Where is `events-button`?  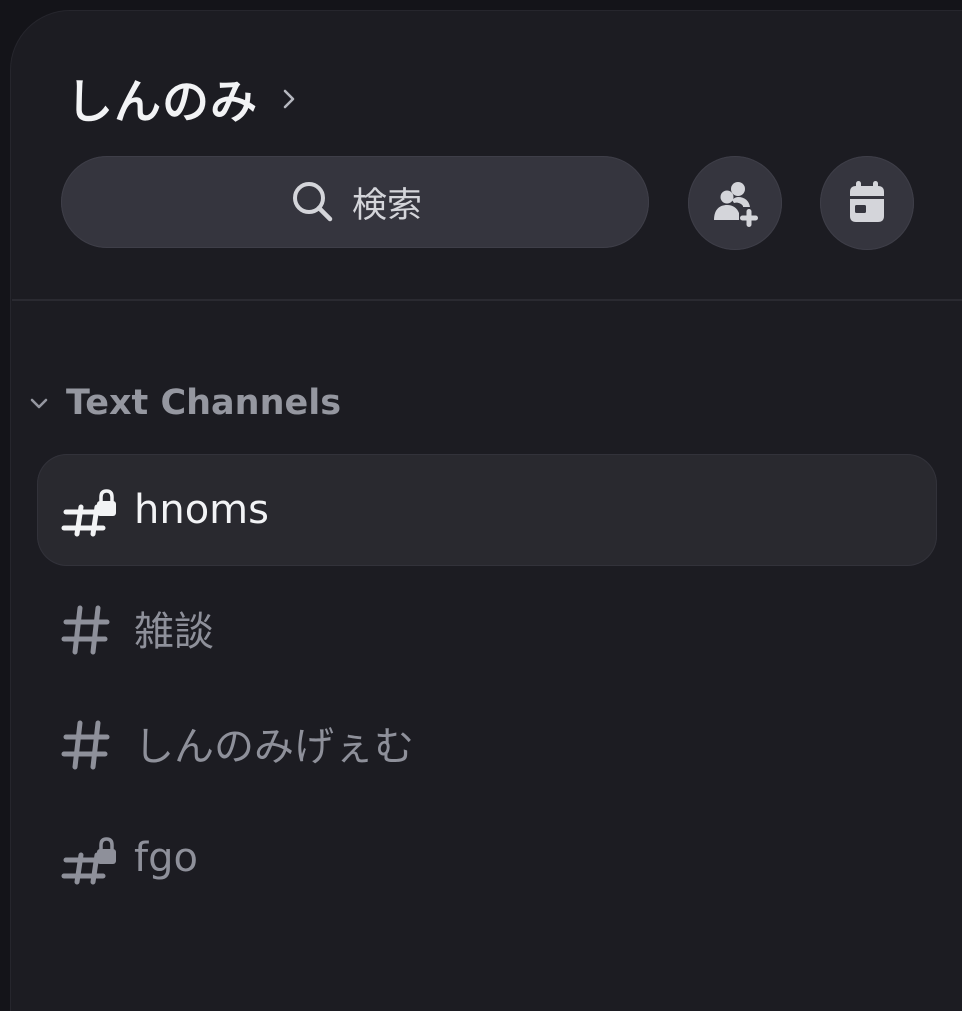
events-button is located at coordinates (867, 203).